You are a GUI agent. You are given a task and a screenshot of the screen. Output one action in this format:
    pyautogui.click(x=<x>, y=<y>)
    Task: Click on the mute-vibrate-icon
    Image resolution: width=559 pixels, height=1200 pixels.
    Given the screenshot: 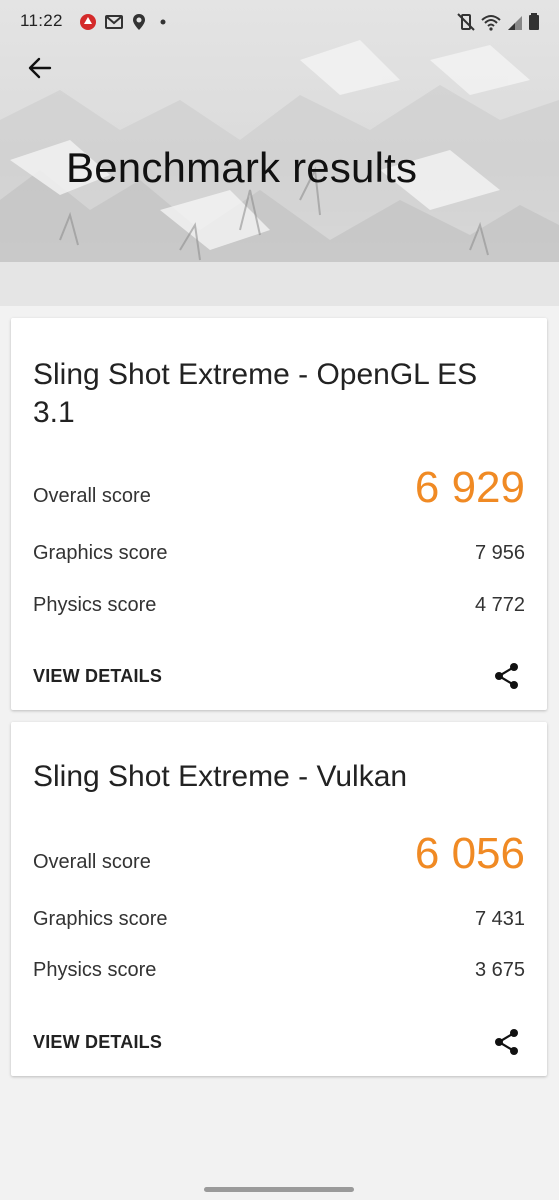 What is the action you would take?
    pyautogui.click(x=466, y=22)
    